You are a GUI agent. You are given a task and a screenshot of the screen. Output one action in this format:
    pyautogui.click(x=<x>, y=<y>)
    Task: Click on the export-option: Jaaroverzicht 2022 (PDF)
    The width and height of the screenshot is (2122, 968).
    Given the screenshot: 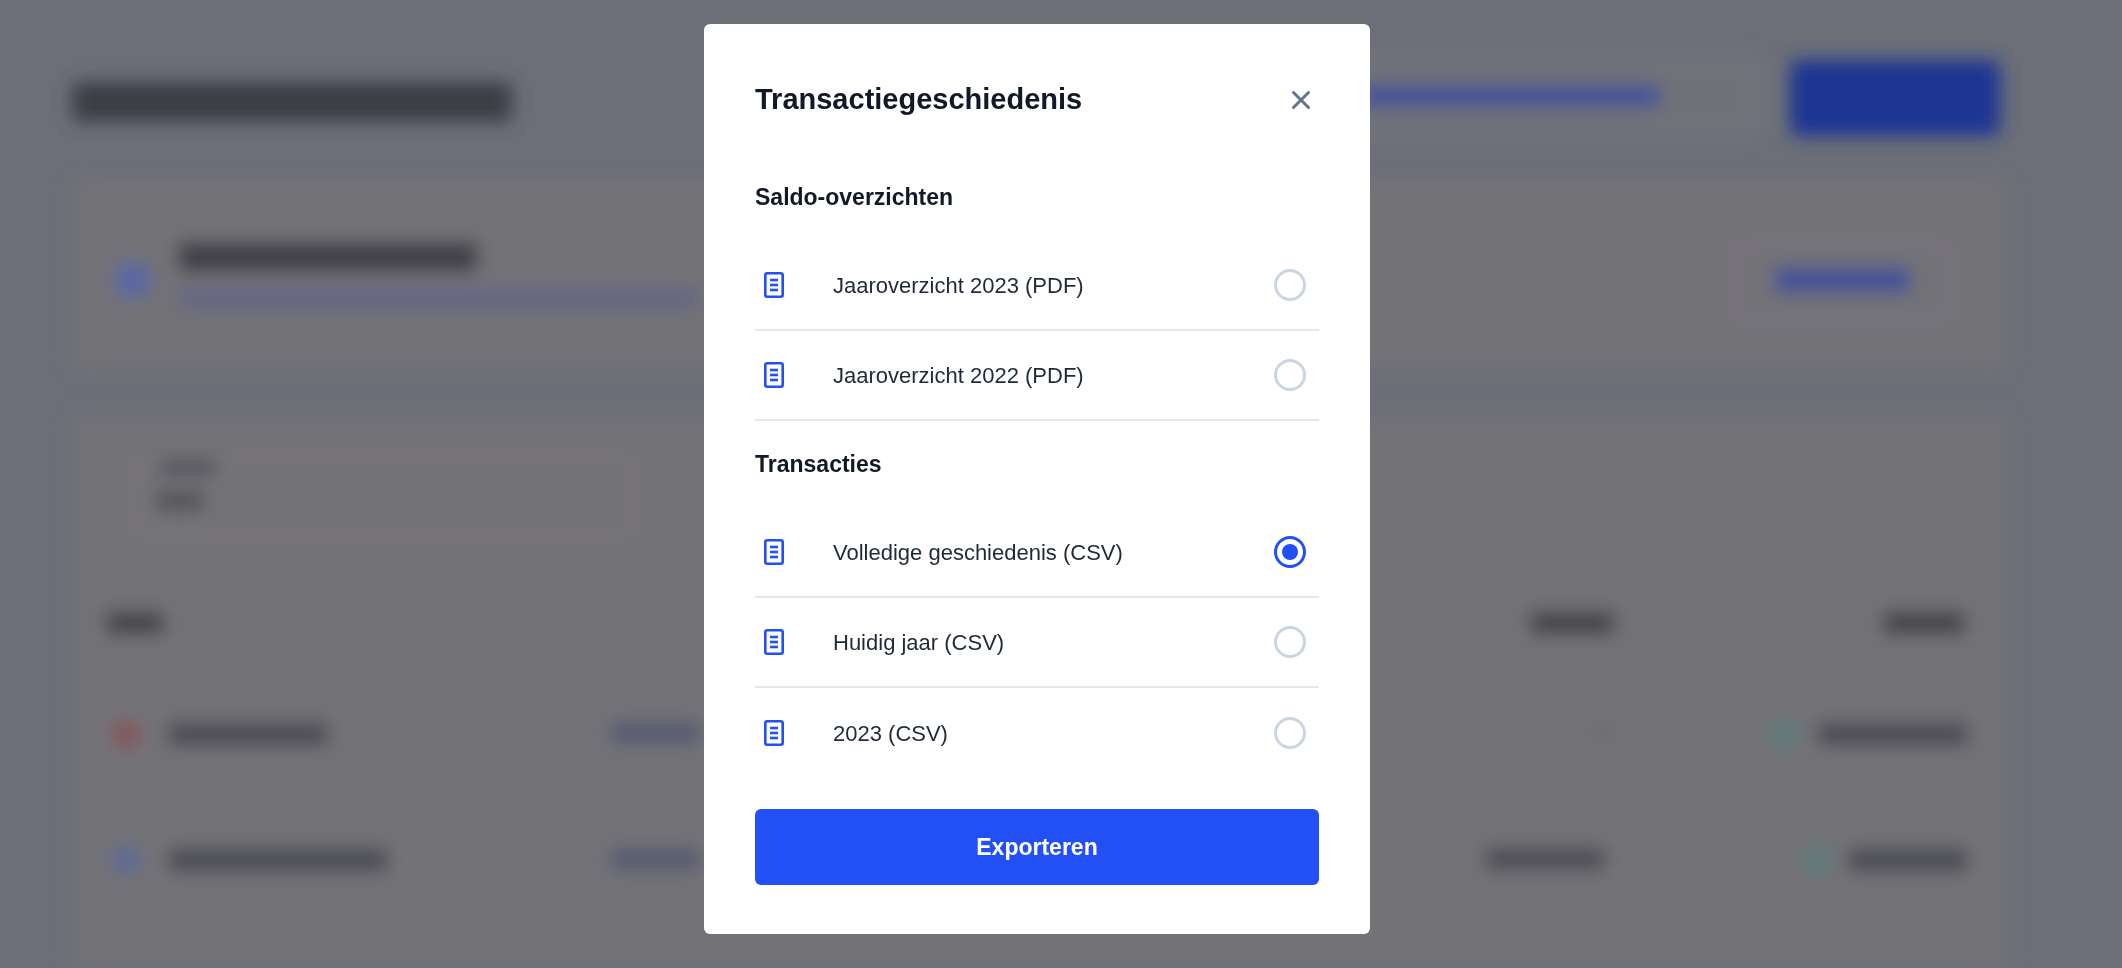 What is the action you would take?
    pyautogui.click(x=1037, y=376)
    